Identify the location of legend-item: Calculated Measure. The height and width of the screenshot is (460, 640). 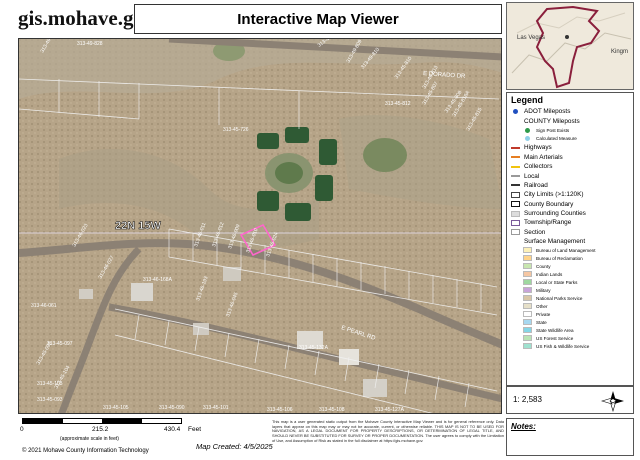
(570, 138).